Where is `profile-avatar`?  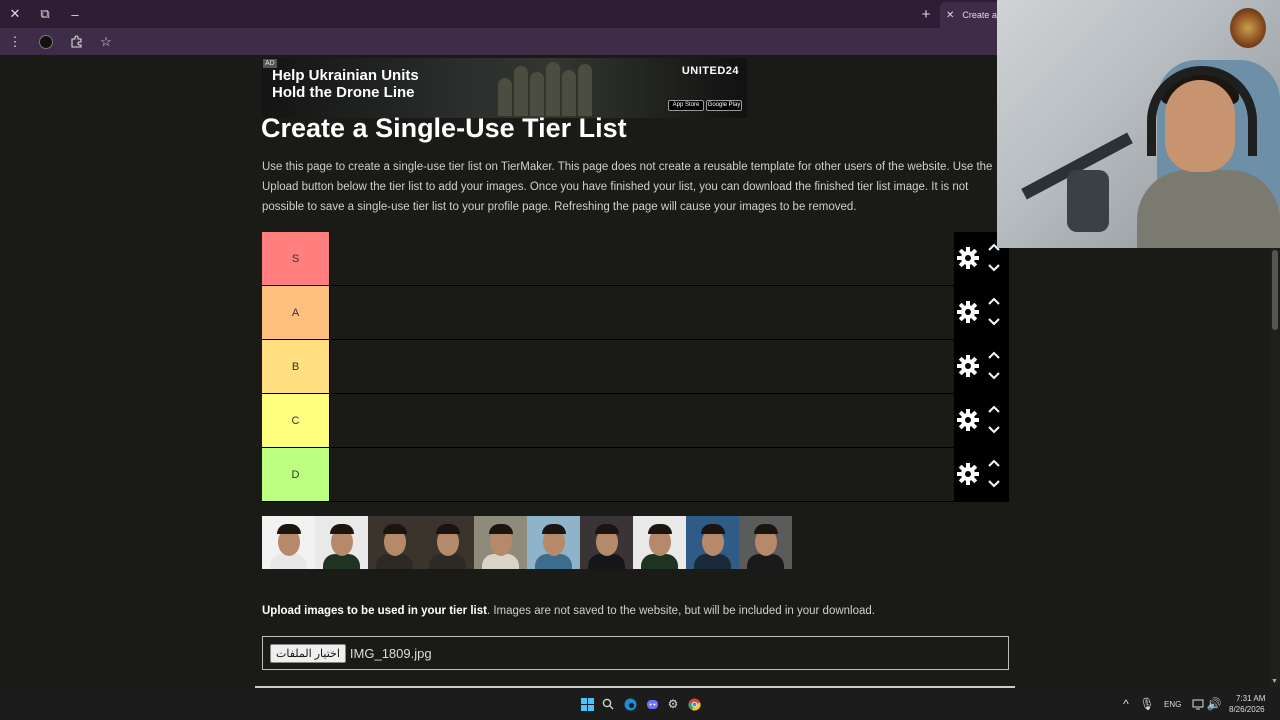 profile-avatar is located at coordinates (46, 41).